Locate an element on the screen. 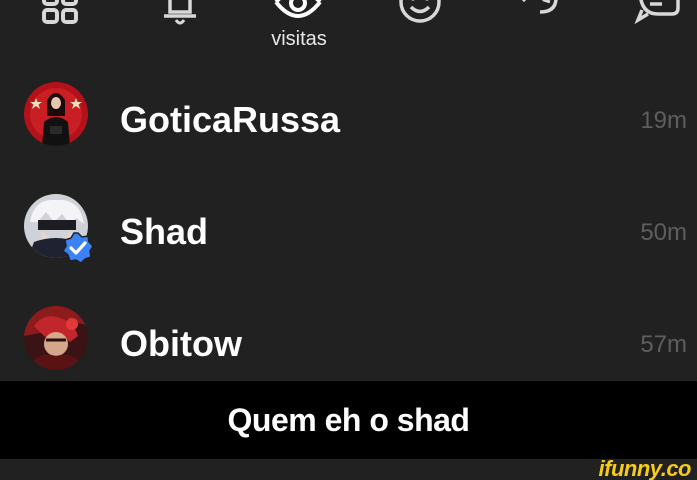 This screenshot has height=480, width=697. visit-time: 50m is located at coordinates (663, 232).